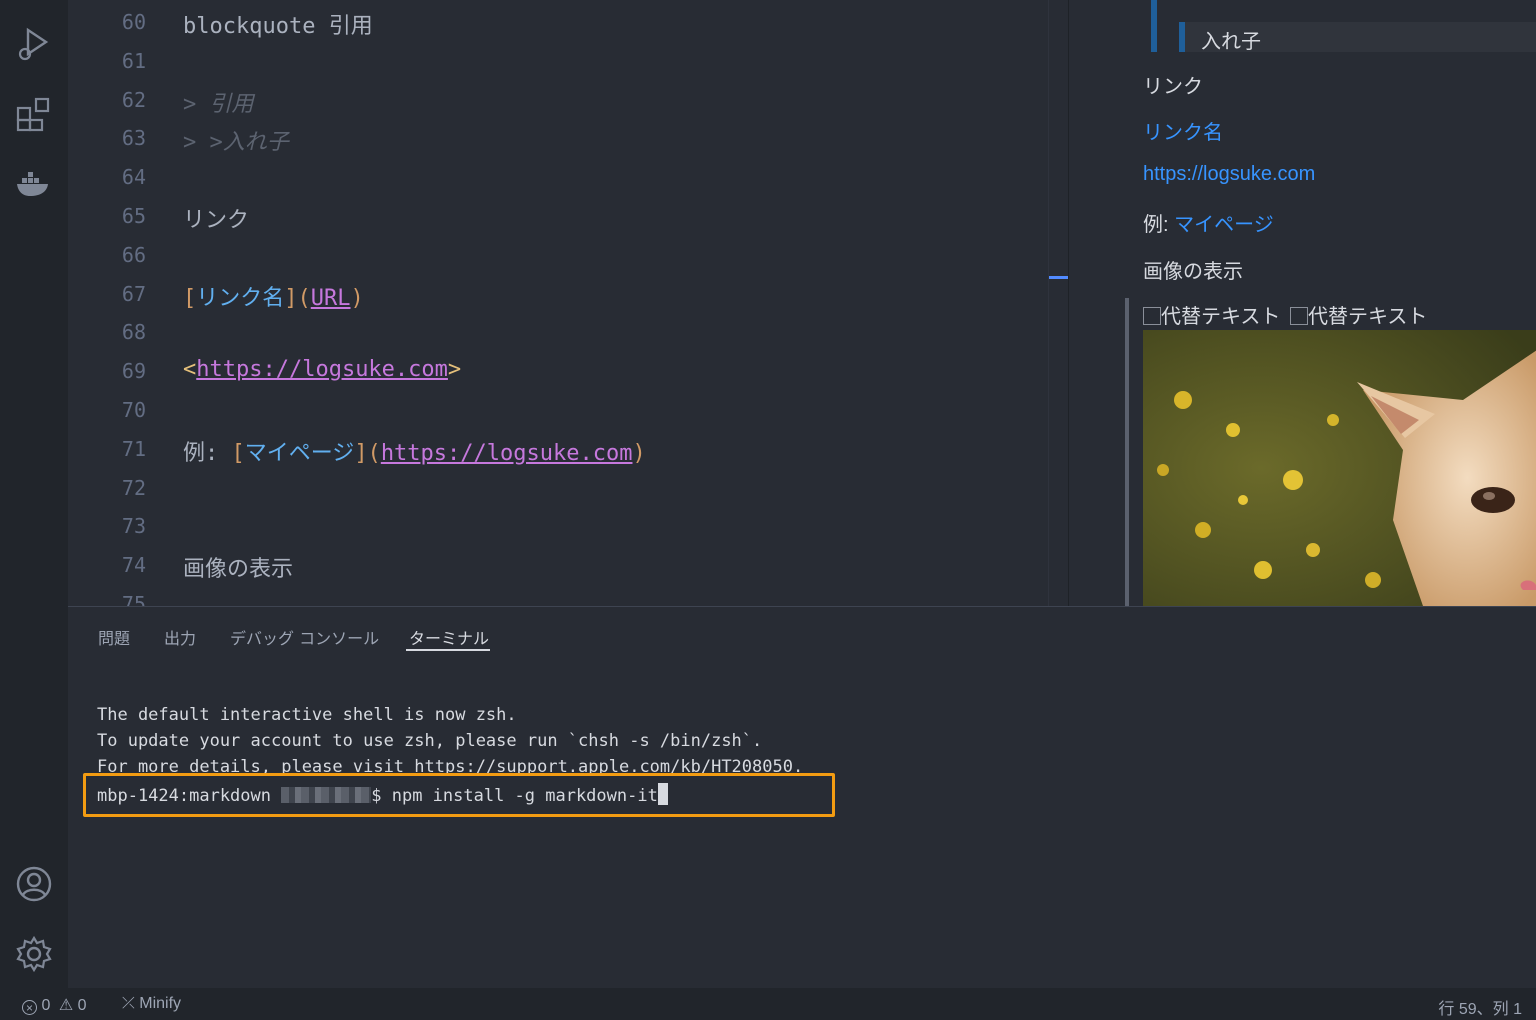  I want to click on preview-example-line: 例: マイページ, so click(1208, 222).